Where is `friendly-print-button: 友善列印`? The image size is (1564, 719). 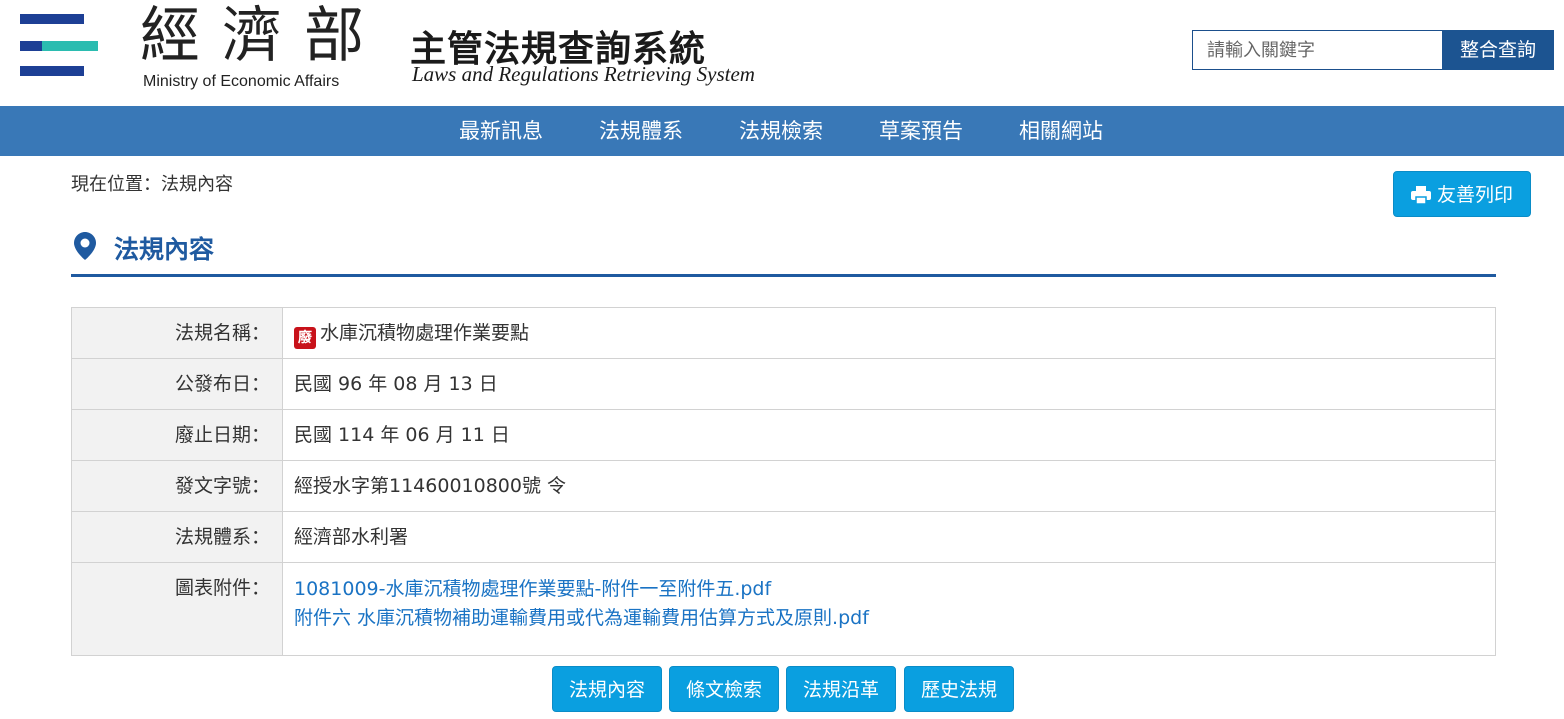 friendly-print-button: 友善列印 is located at coordinates (1462, 194).